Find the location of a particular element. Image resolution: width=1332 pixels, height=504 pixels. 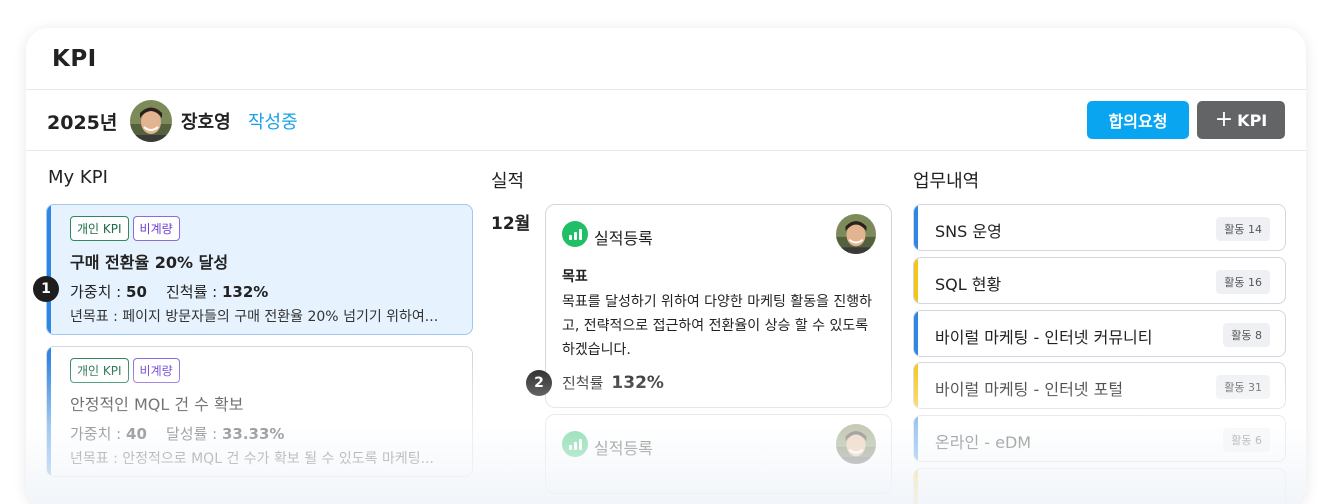

weight-value: 50 is located at coordinates (136, 292).